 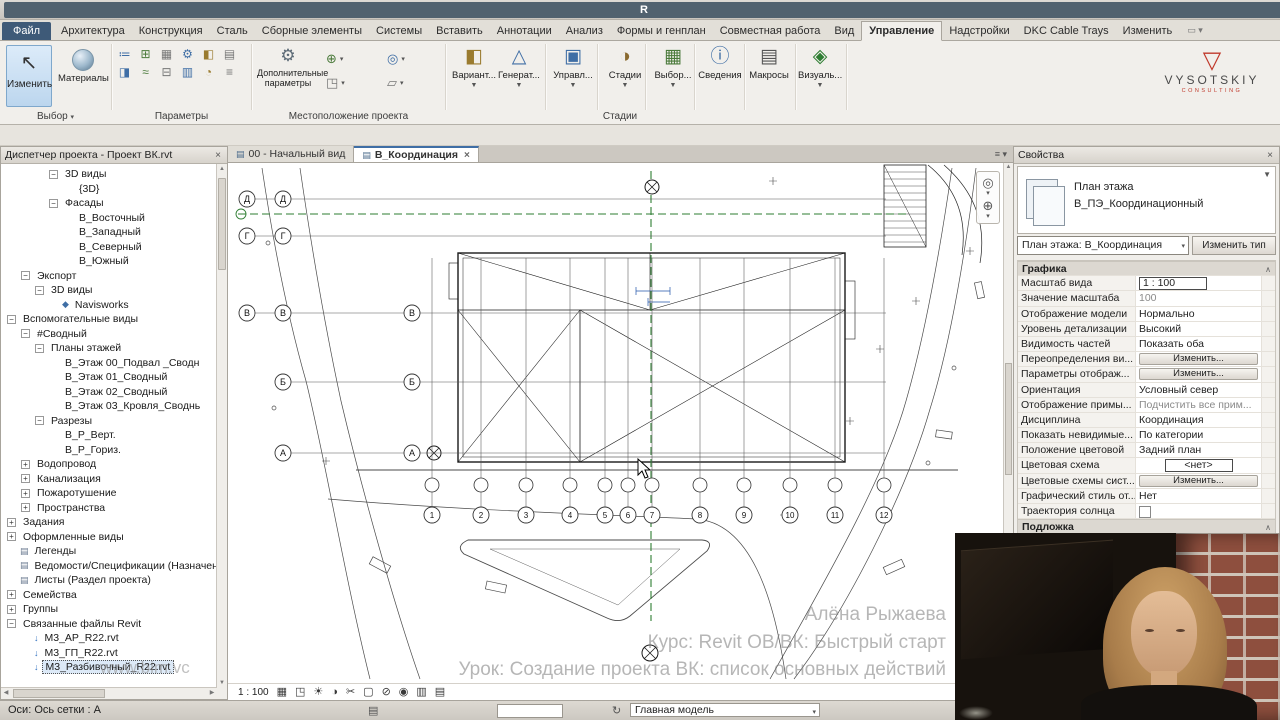 I want to click on grid-bubble: 7, so click(x=652, y=515).